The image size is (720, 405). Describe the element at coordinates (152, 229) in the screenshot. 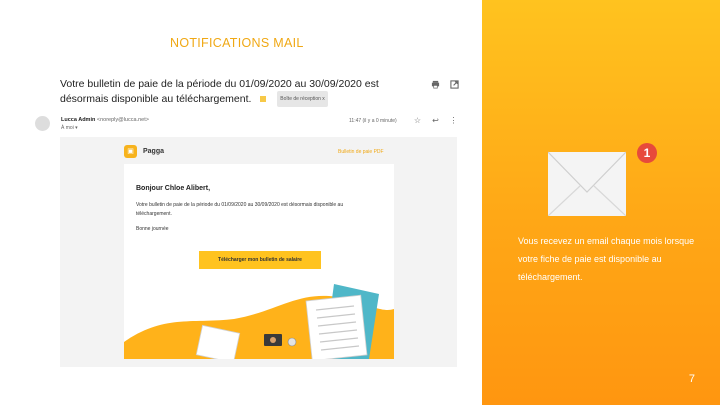

I see `mail-closing: Bonne journée` at that location.